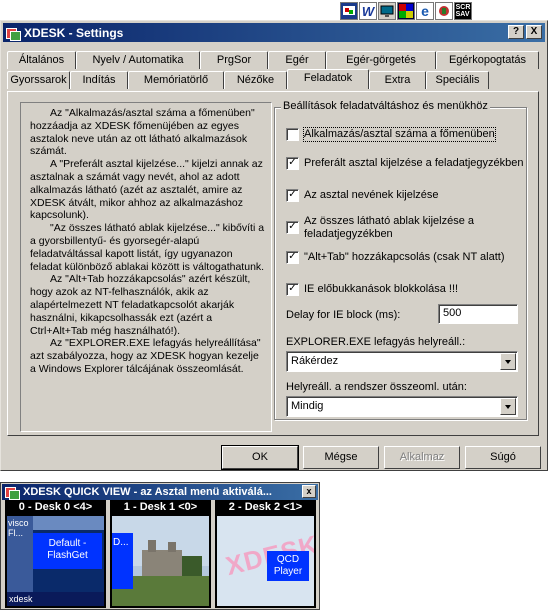 Image resolution: width=548 pixels, height=610 pixels. I want to click on tab-inditas: Indítás, so click(99, 80).